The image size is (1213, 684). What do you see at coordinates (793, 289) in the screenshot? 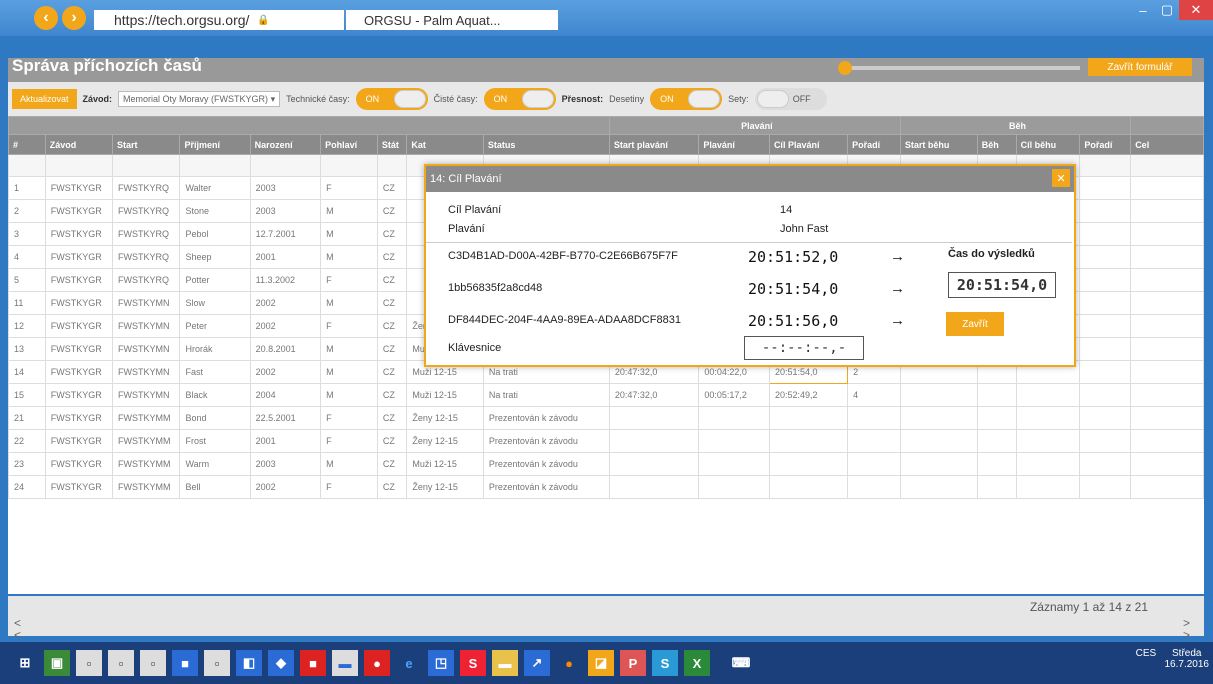
I see `chip-time: 20:51:54,0` at bounding box center [793, 289].